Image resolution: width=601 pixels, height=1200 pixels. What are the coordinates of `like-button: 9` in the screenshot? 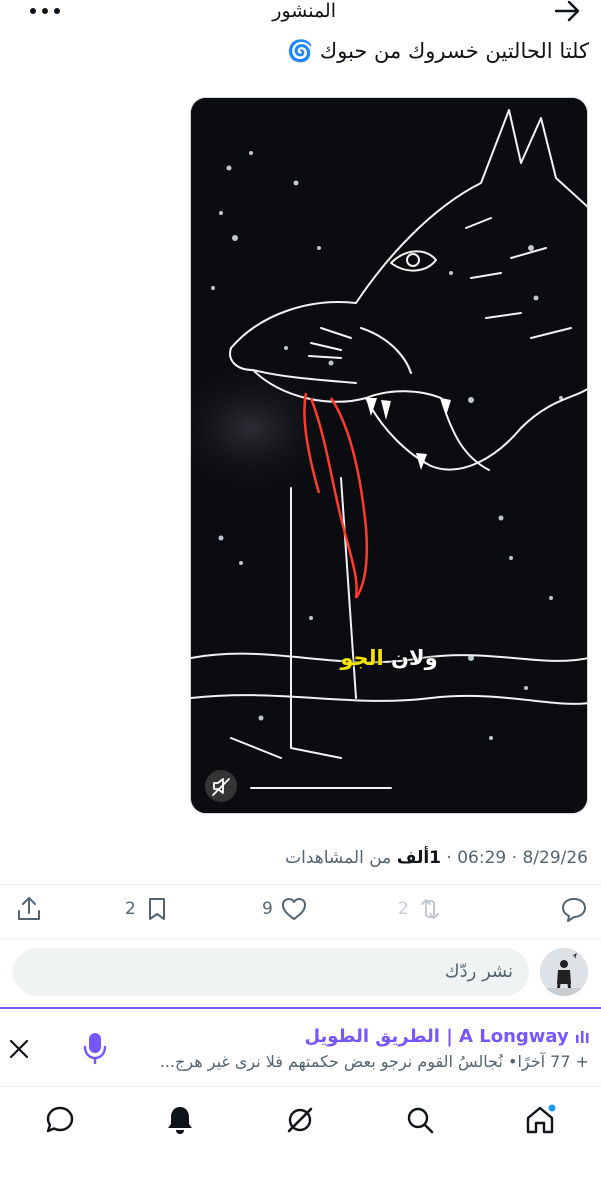 It's located at (285, 909).